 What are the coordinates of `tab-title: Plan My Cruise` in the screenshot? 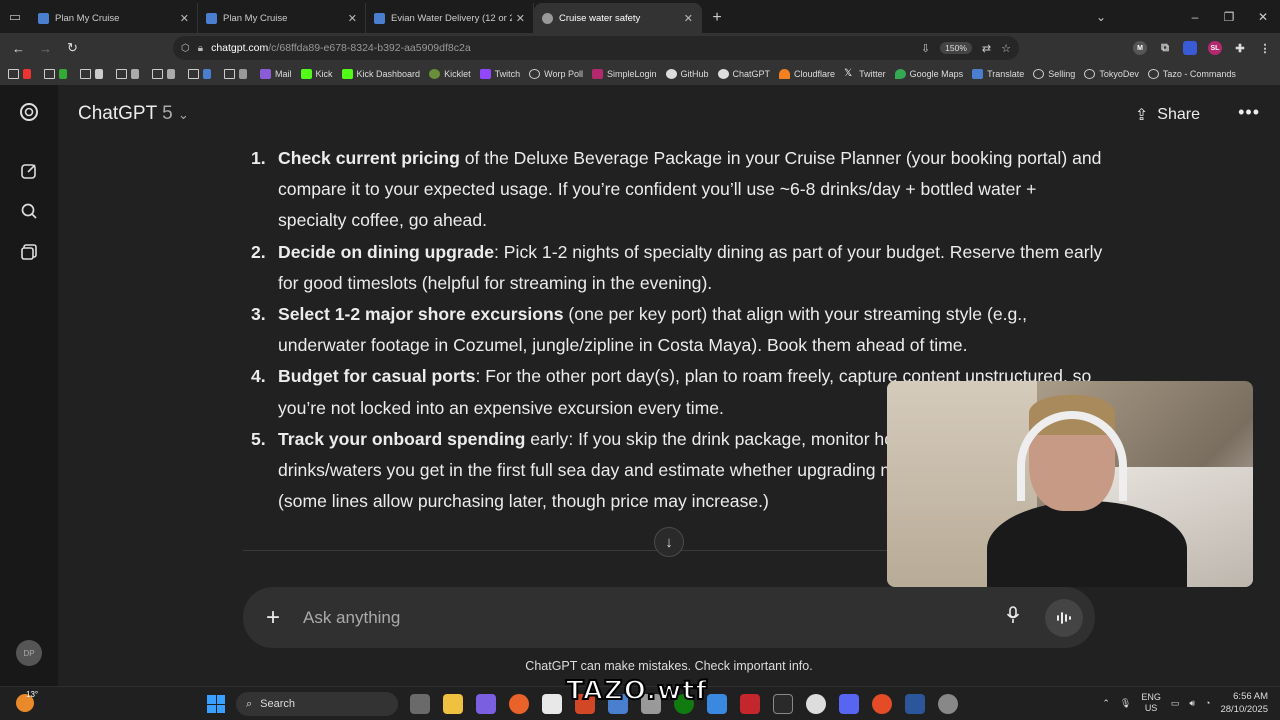 It's located at (87, 18).